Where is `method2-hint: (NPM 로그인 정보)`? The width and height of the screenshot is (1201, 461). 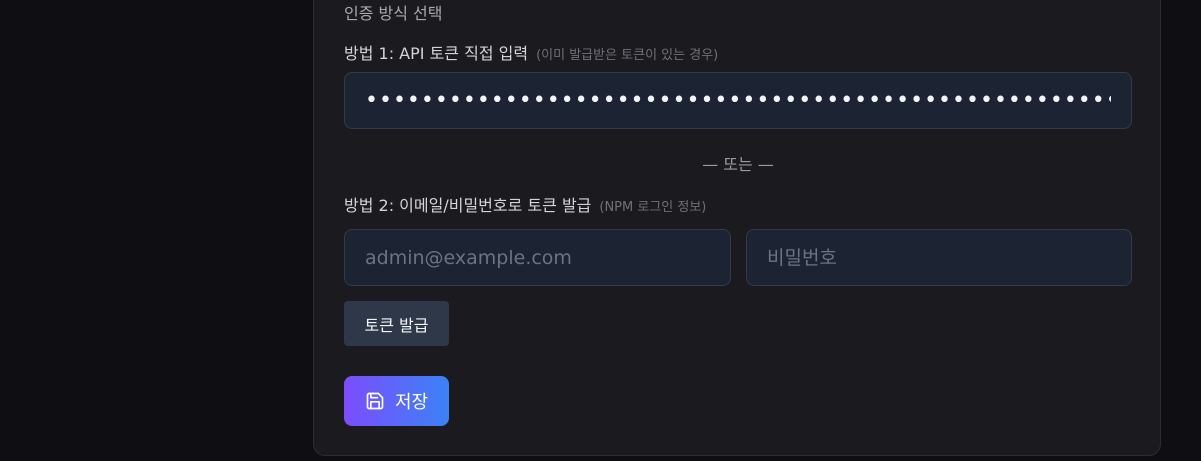 method2-hint: (NPM 로그인 정보) is located at coordinates (653, 207).